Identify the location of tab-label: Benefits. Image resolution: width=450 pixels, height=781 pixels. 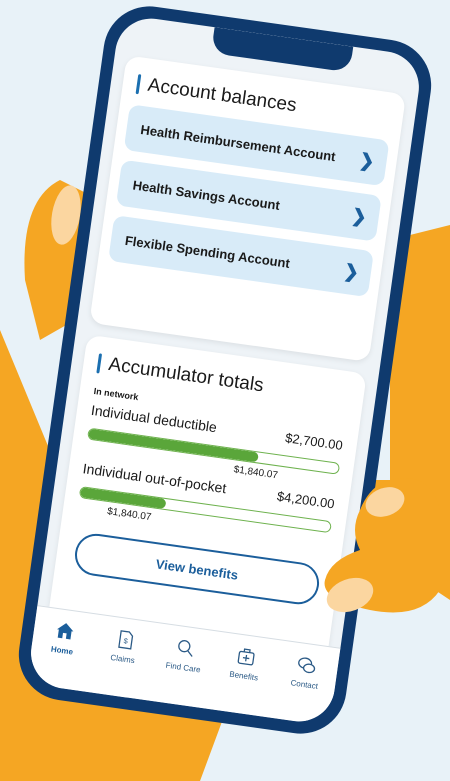
(243, 676).